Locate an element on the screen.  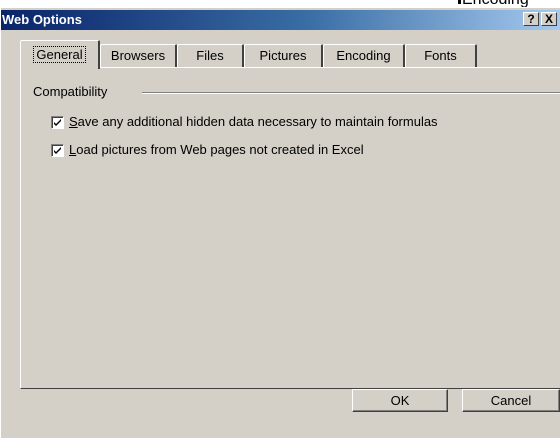
tab-pictures-label: Pictures is located at coordinates (283, 55).